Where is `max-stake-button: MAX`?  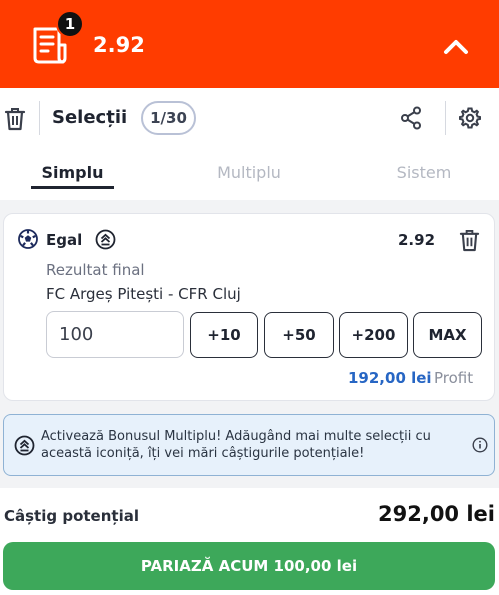
max-stake-button: MAX is located at coordinates (447, 335).